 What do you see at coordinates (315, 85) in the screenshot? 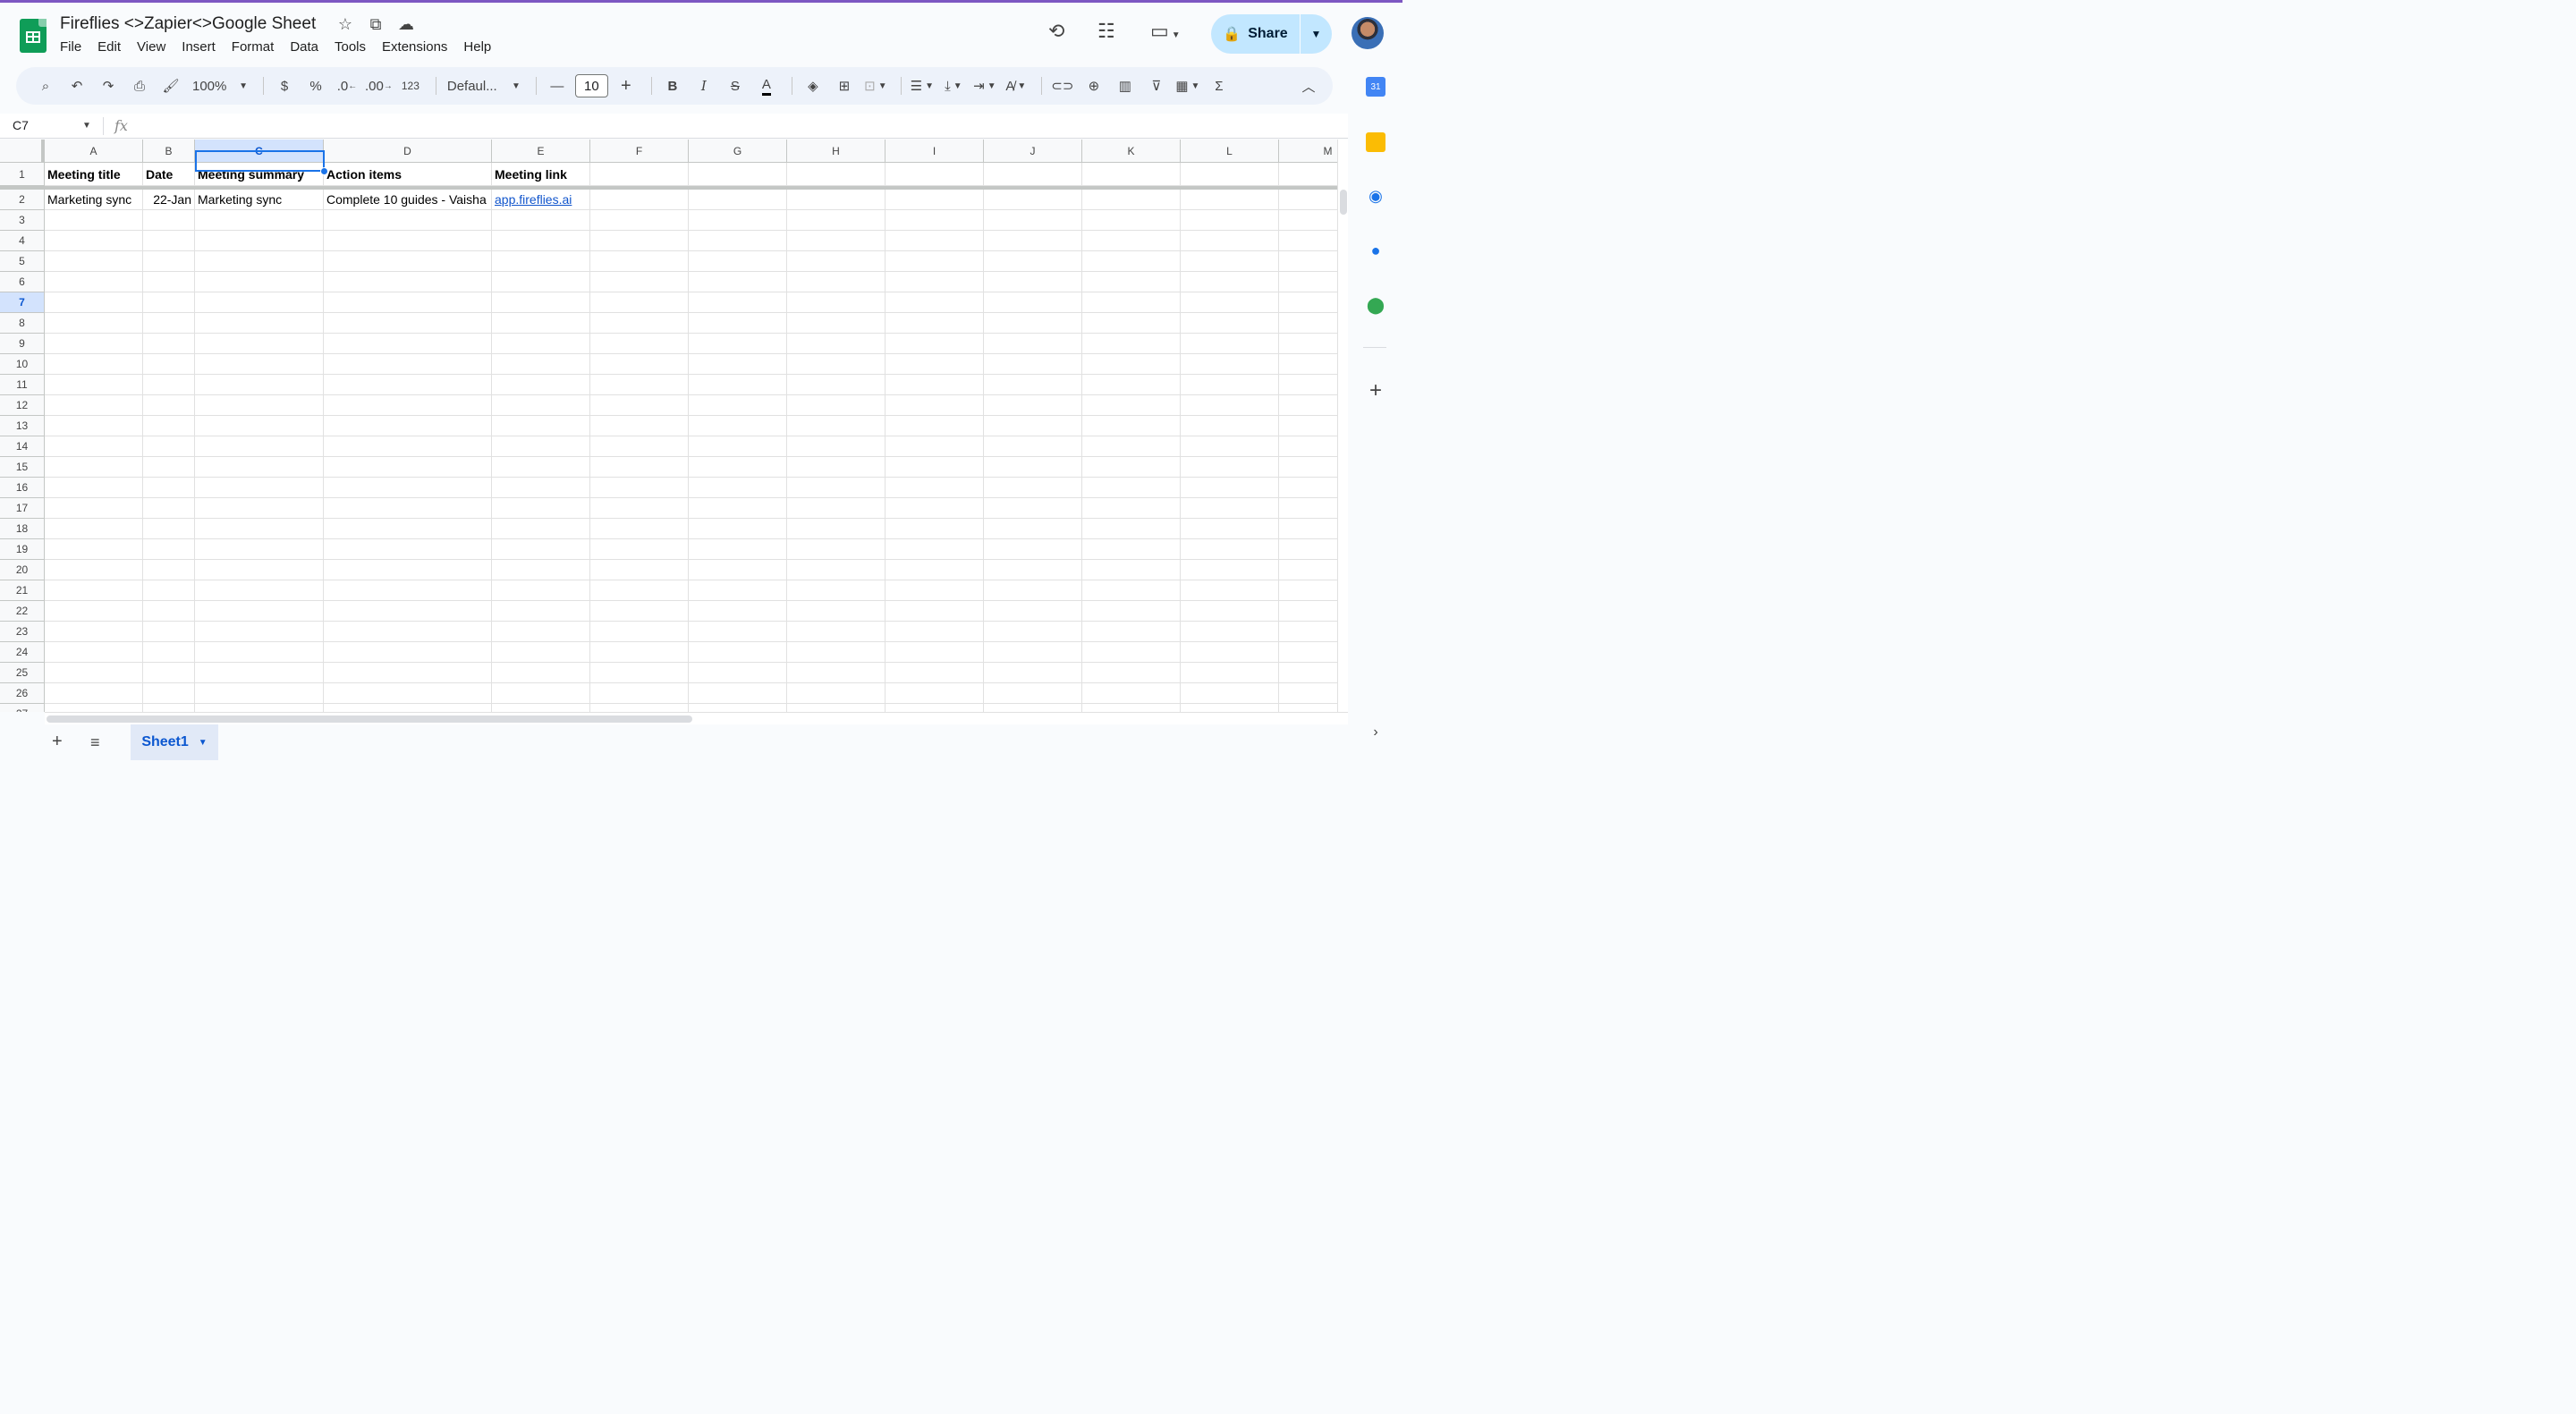
I see `format-percent-button: %` at bounding box center [315, 85].